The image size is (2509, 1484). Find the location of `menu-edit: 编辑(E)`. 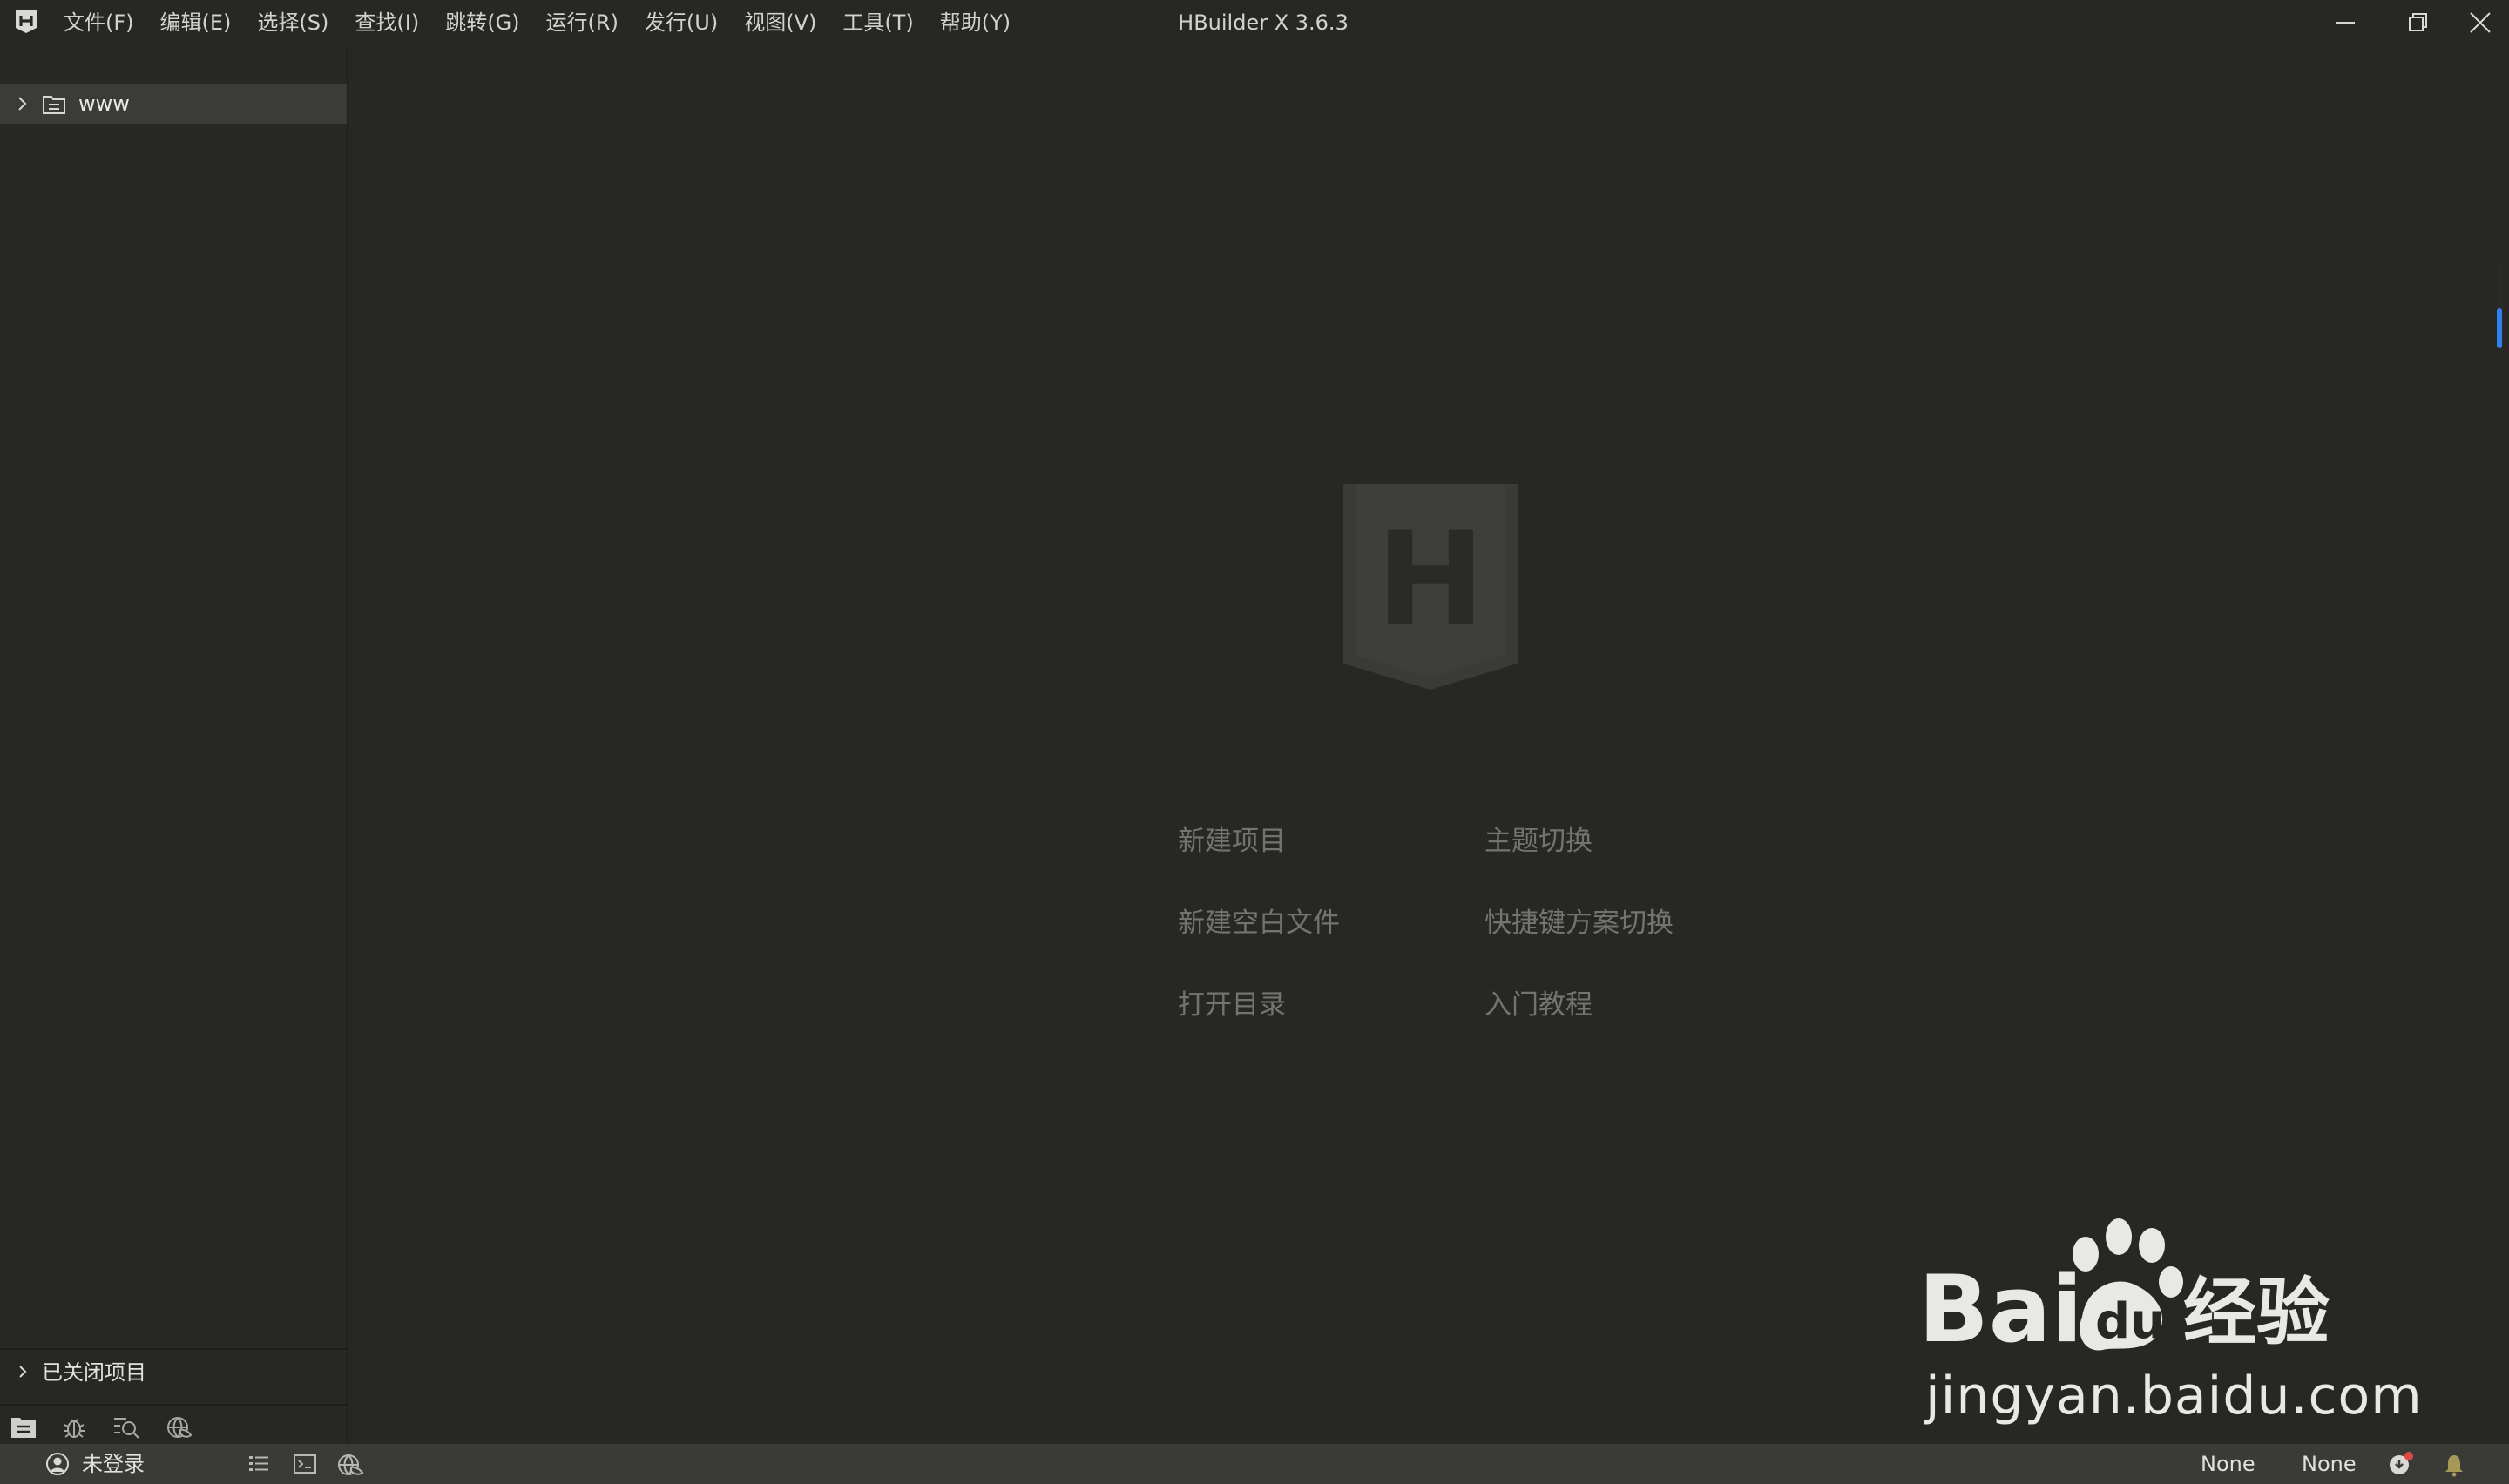

menu-edit: 编辑(E) is located at coordinates (196, 22).